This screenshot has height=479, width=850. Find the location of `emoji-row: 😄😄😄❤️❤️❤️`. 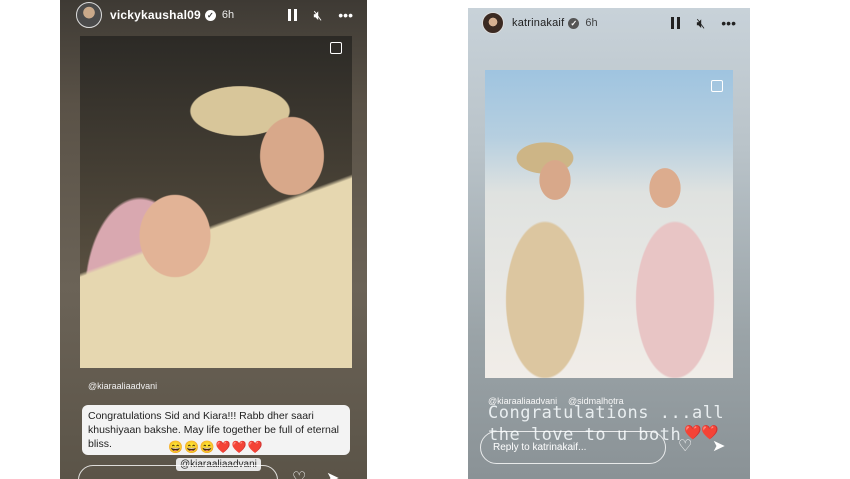

emoji-row: 😄😄😄❤️❤️❤️ is located at coordinates (216, 447).